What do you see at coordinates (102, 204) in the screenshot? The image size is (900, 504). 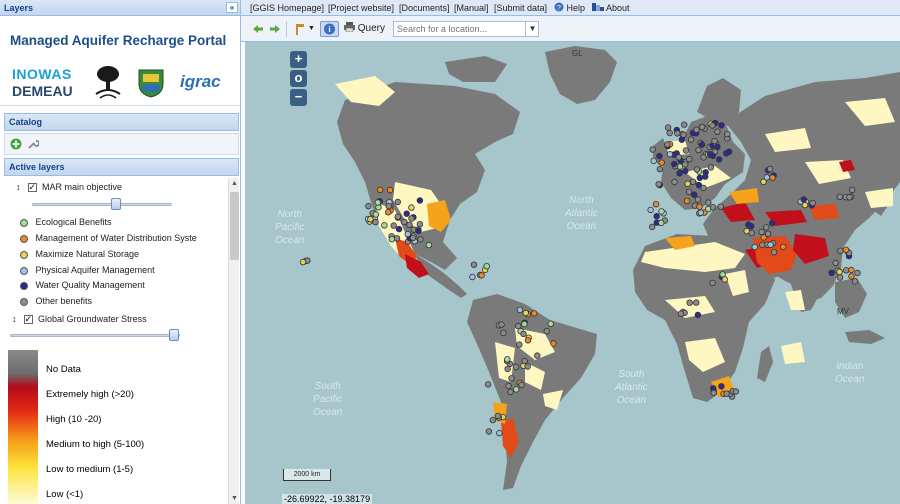 I see `mar-opacity-slider` at bounding box center [102, 204].